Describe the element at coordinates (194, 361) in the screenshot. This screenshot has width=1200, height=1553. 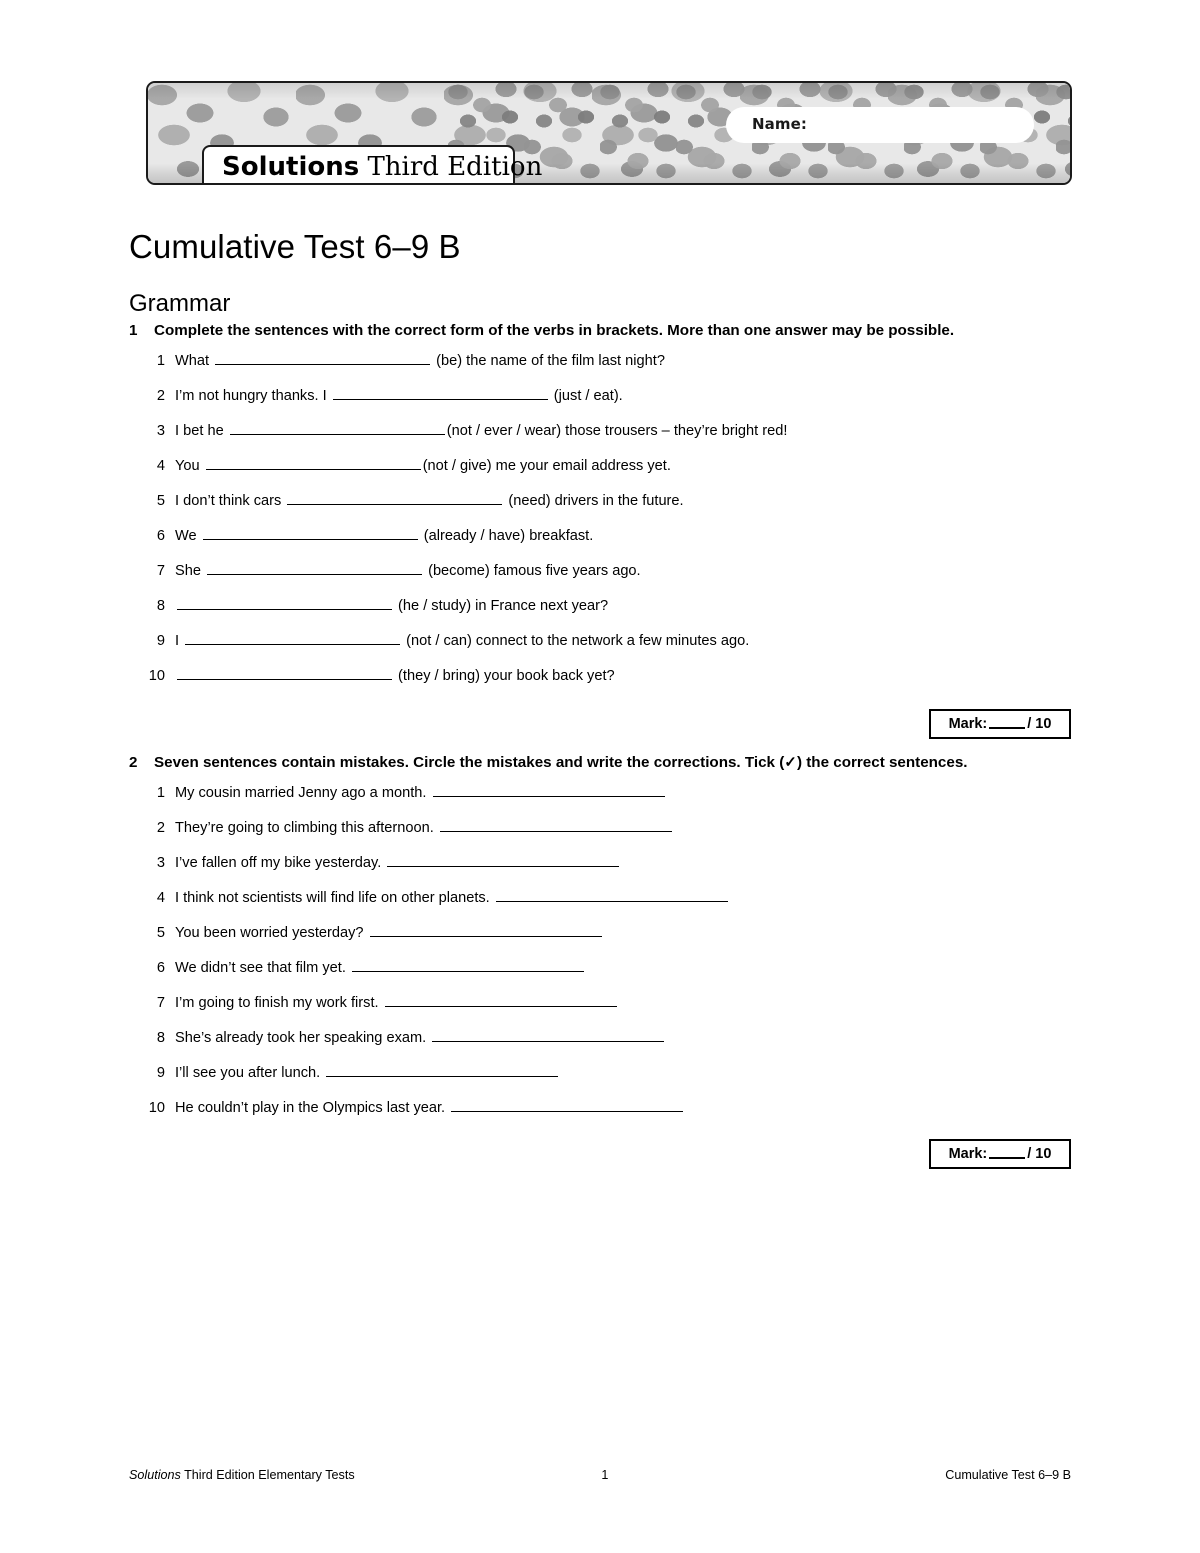
I see `item-text-before-blank: What` at that location.